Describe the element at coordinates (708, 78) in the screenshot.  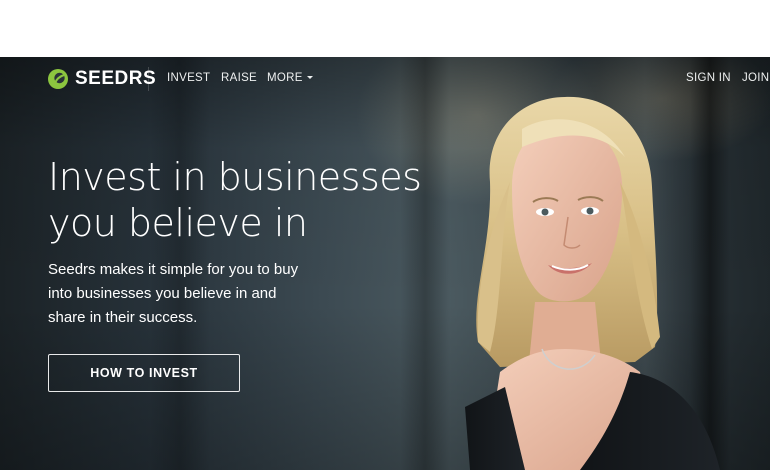
I see `sign-in-link: SIGN IN` at that location.